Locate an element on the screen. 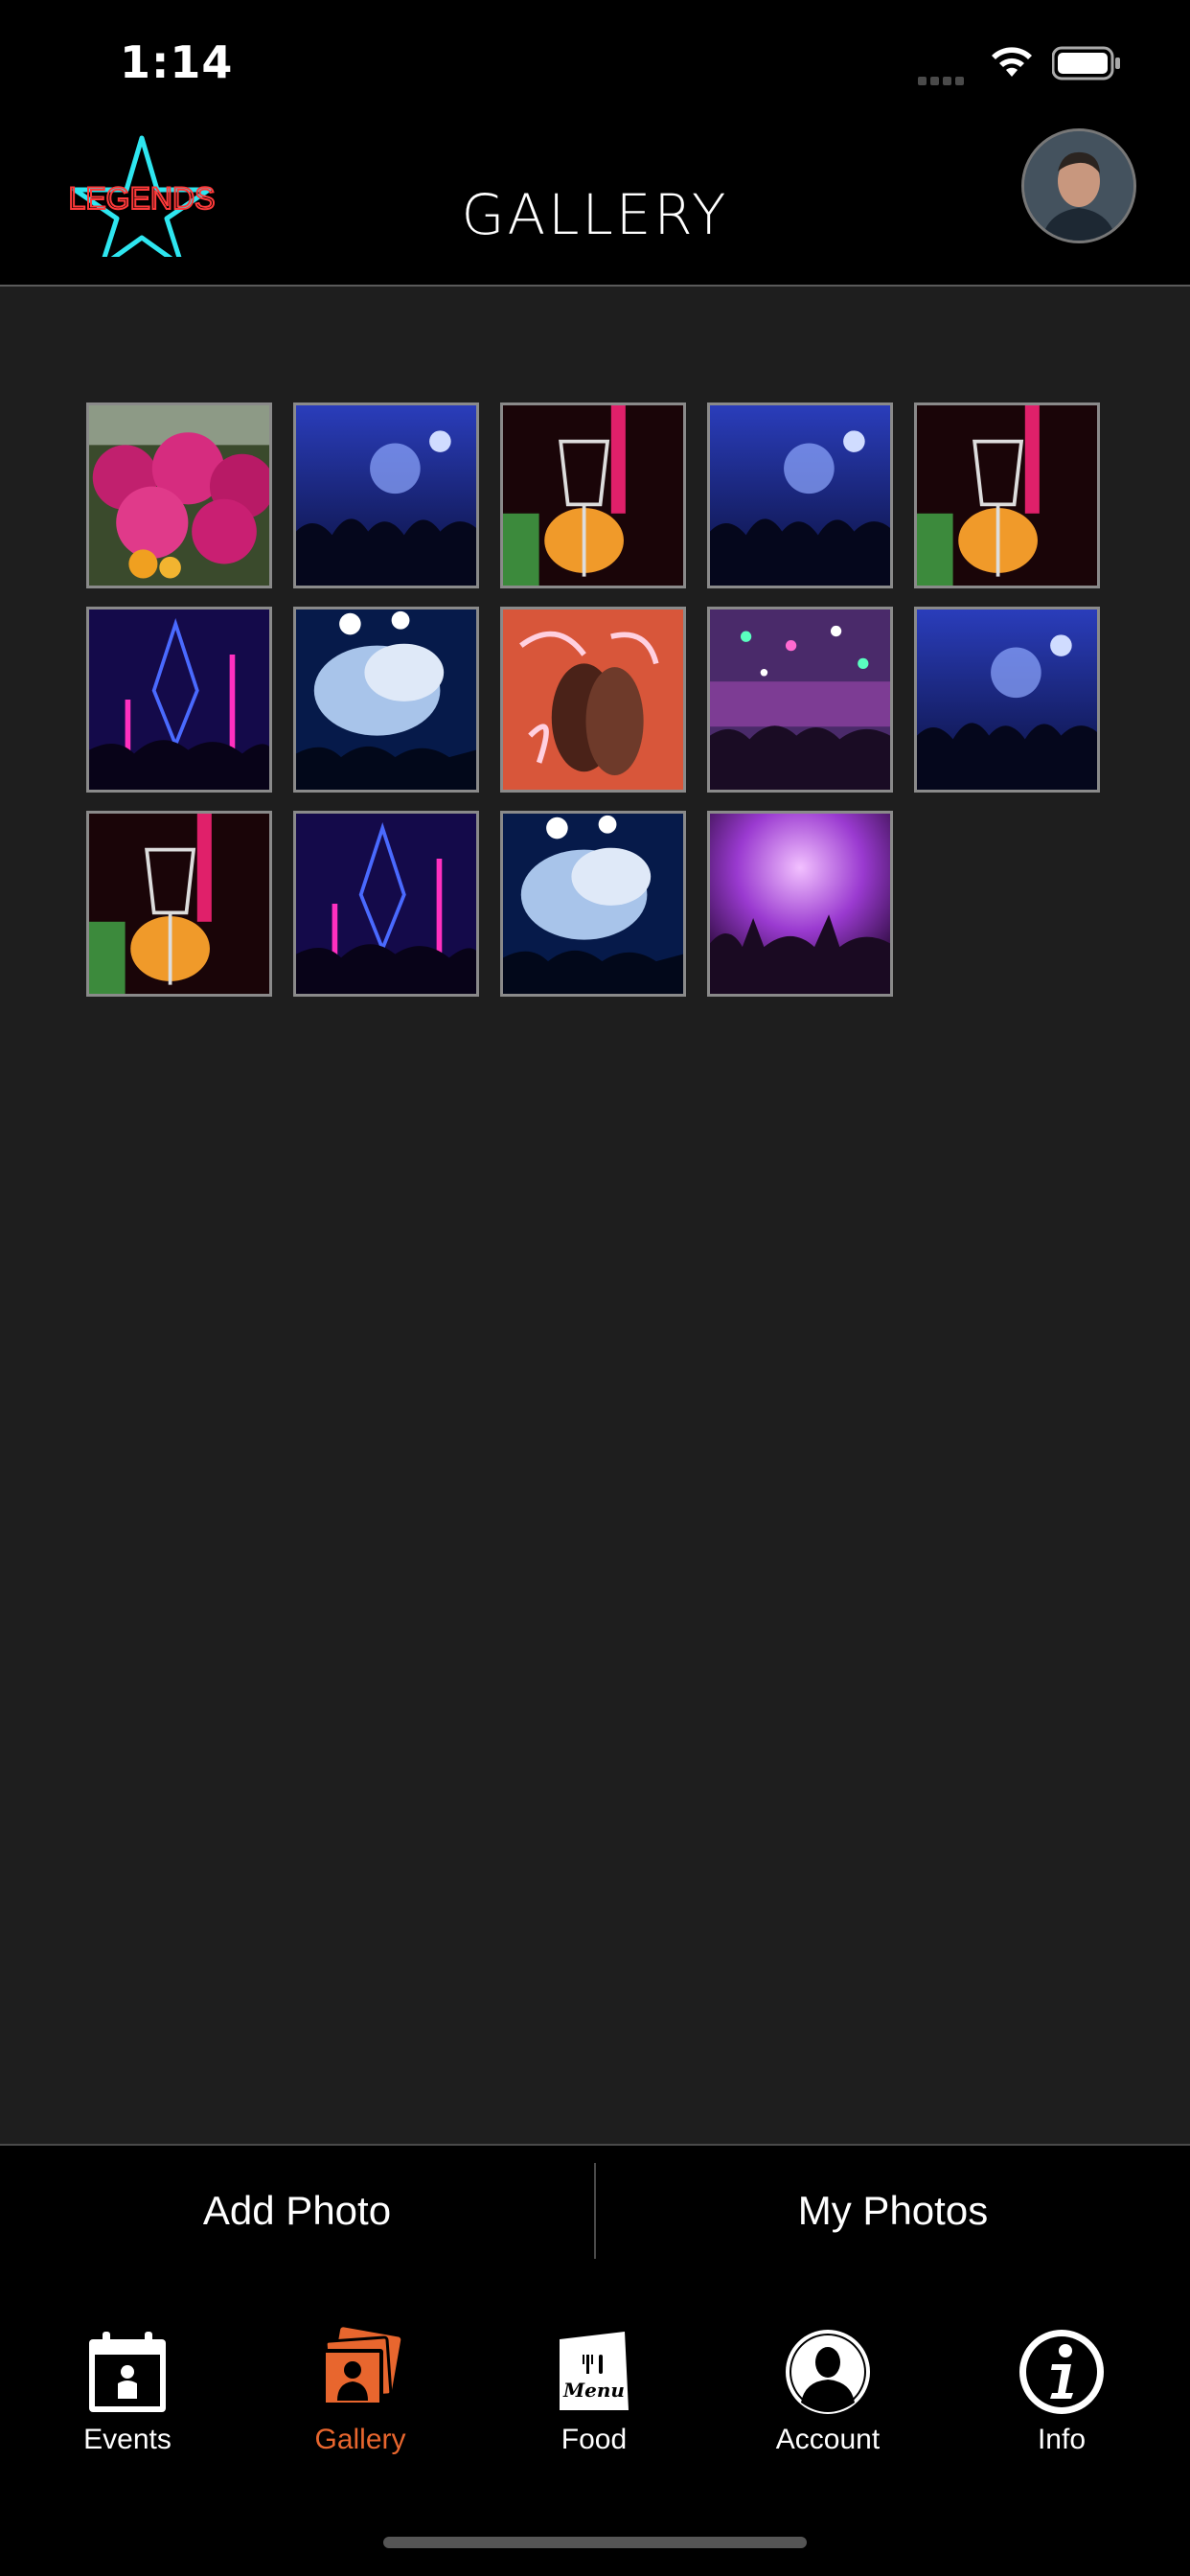 The image size is (1190, 2576). my-photos-button: My Photos is located at coordinates (893, 2211).